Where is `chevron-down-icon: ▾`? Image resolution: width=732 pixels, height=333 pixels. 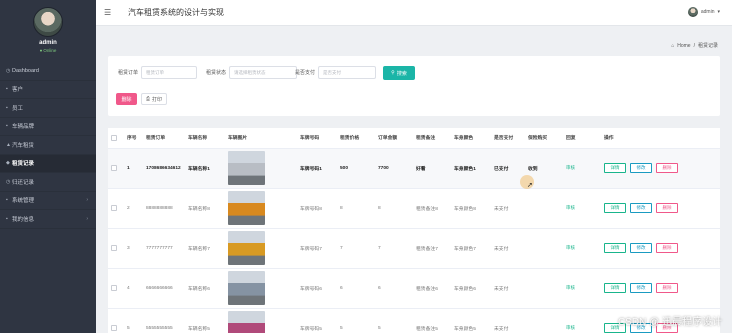 chevron-down-icon: ▾ is located at coordinates (718, 12).